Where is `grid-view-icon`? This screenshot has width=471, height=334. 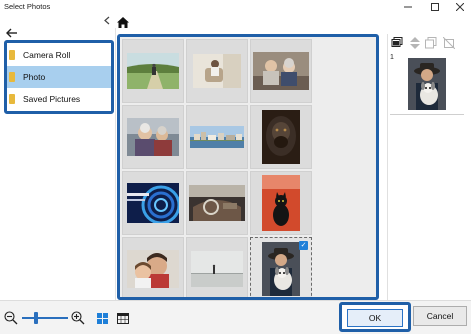
grid-view-icon is located at coordinates (102, 318).